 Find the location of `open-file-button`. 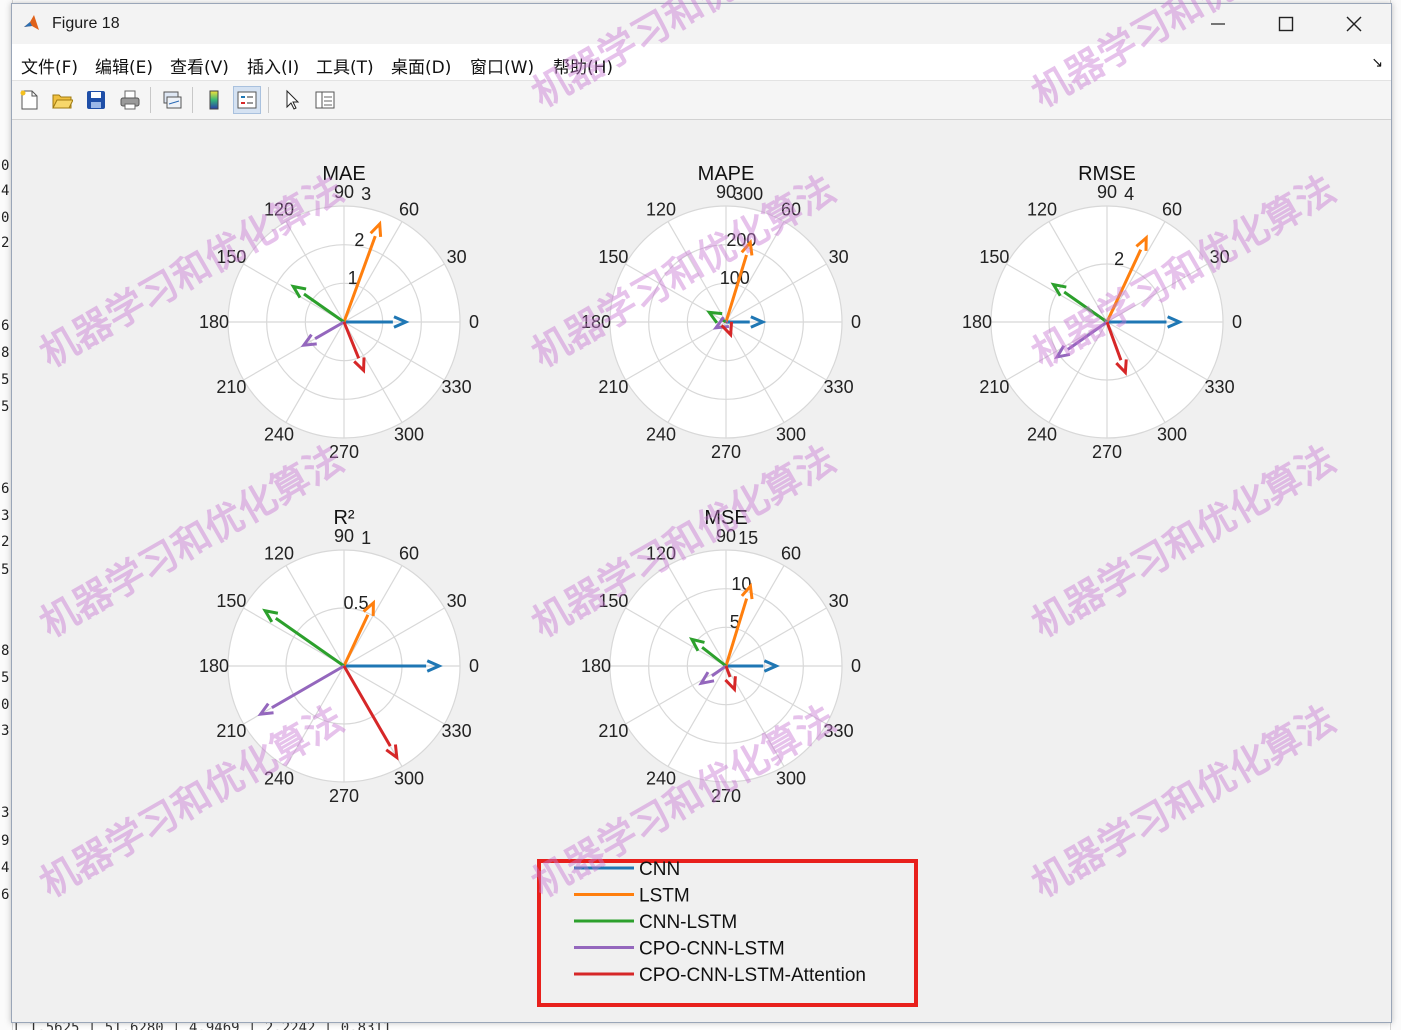

open-file-button is located at coordinates (62, 100).